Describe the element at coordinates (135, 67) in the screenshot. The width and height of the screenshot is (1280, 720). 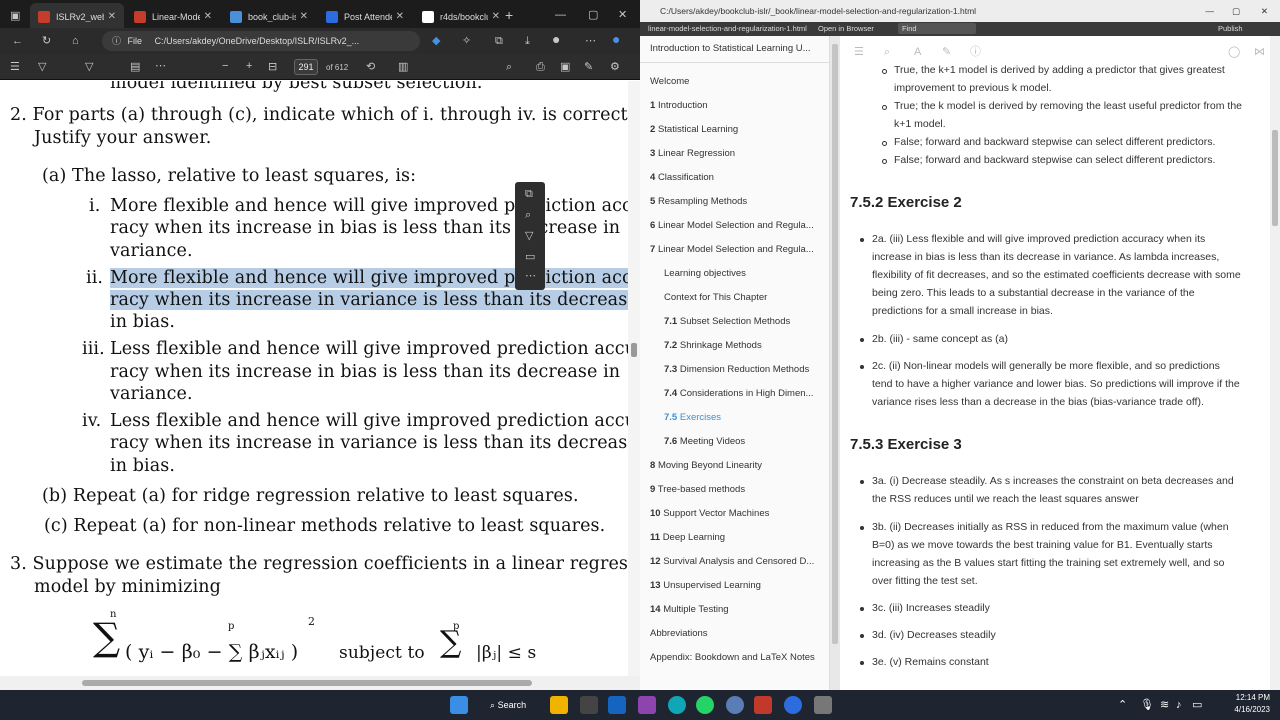
I see `text-icon: ▤` at that location.